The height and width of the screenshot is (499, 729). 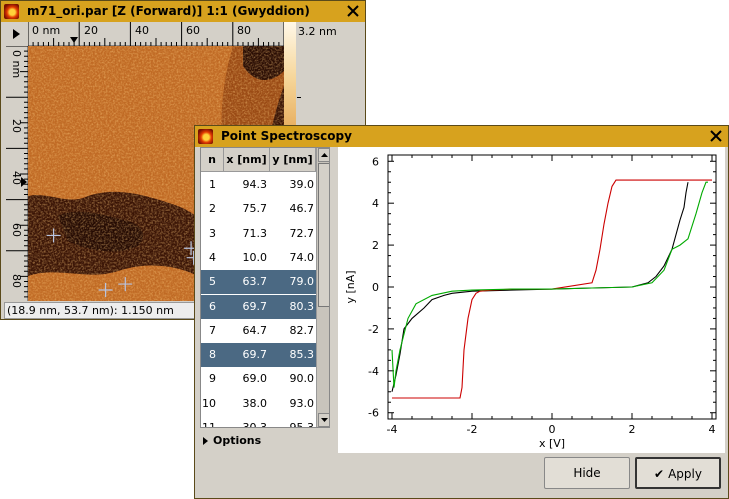 What do you see at coordinates (16, 126) in the screenshot?
I see `v-tick-label: 20` at bounding box center [16, 126].